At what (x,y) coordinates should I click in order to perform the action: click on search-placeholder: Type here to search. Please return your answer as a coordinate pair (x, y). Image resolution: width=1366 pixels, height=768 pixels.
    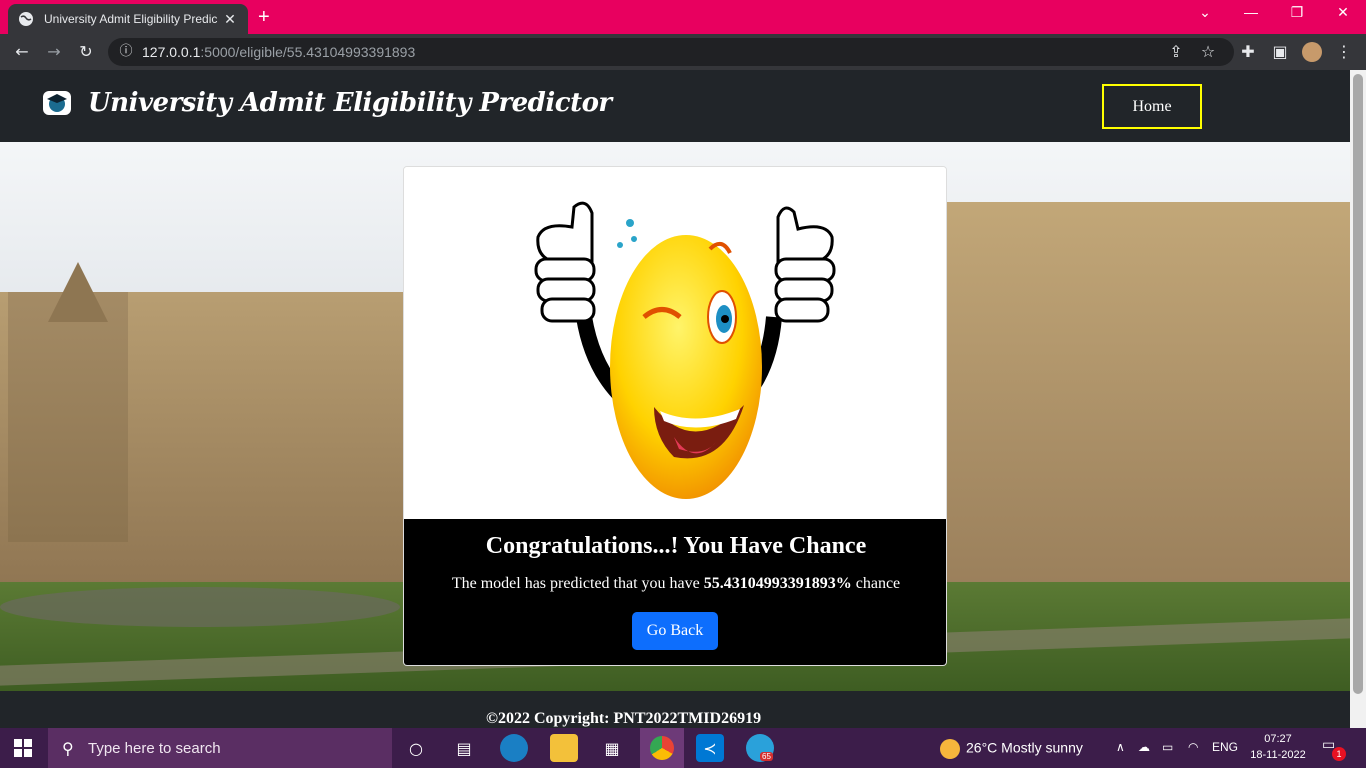
    Looking at the image, I should click on (154, 748).